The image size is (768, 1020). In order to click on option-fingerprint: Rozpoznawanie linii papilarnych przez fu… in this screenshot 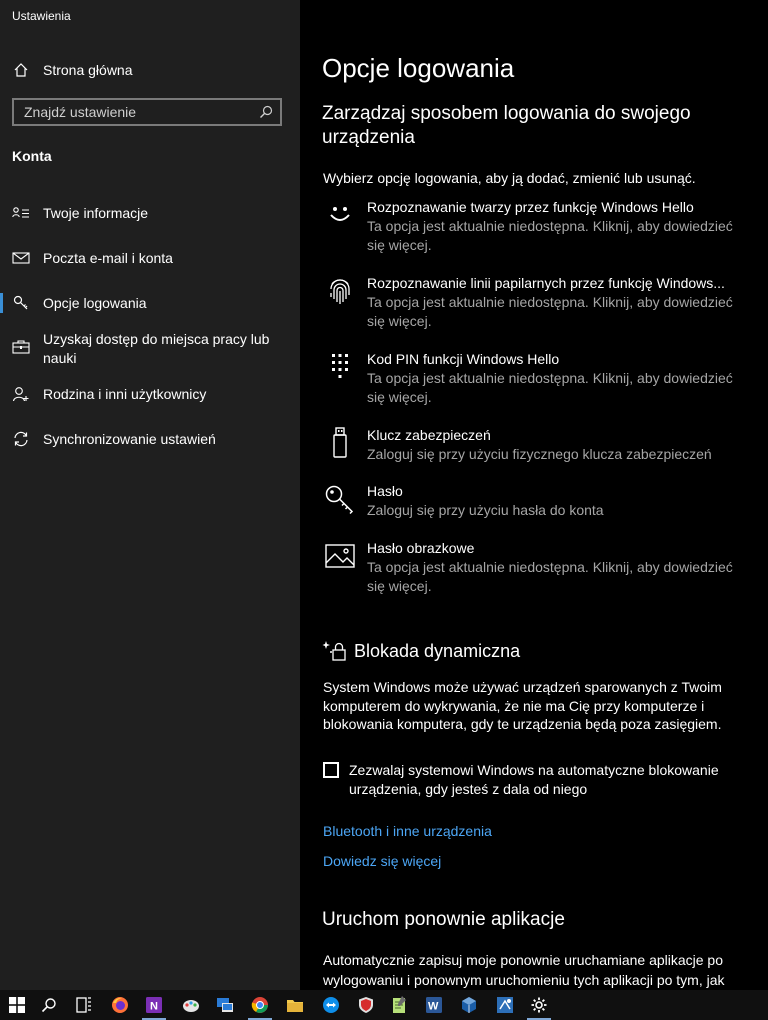, I will do `click(542, 303)`.